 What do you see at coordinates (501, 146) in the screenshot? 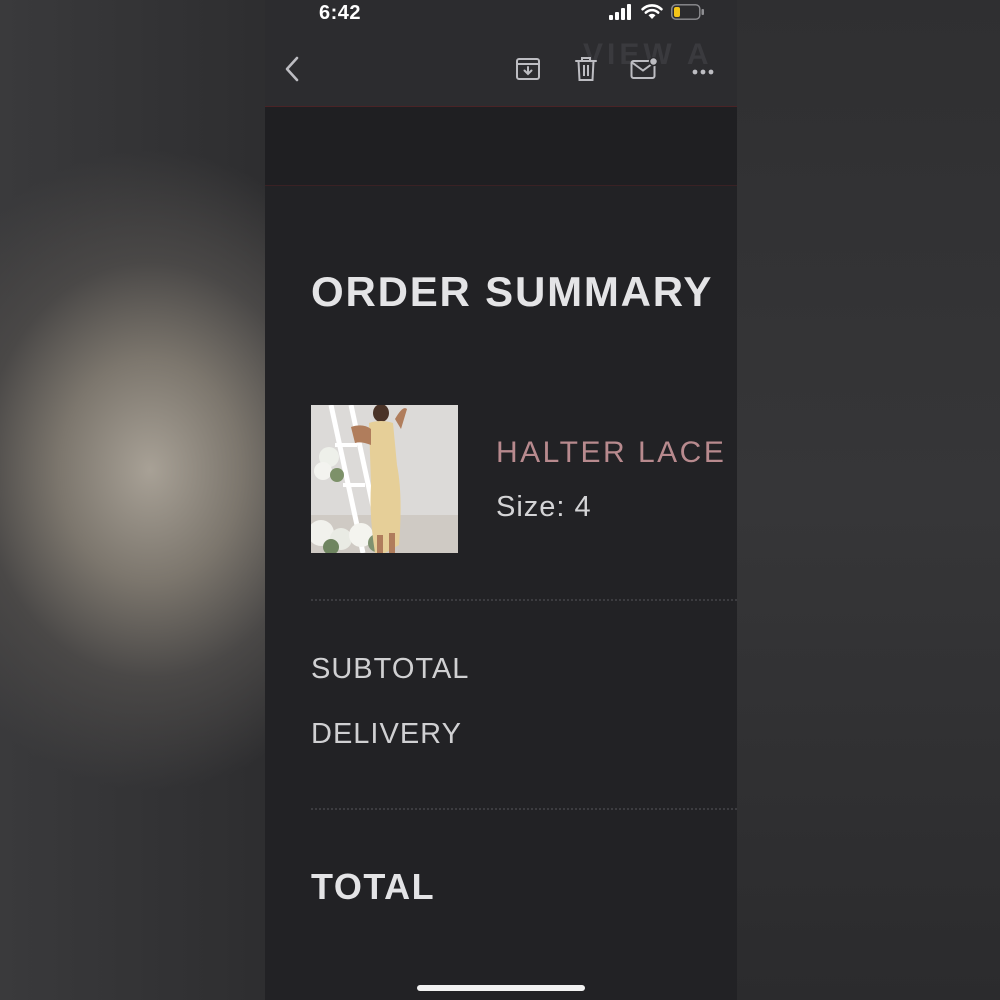
I see `email-header-band` at bounding box center [501, 146].